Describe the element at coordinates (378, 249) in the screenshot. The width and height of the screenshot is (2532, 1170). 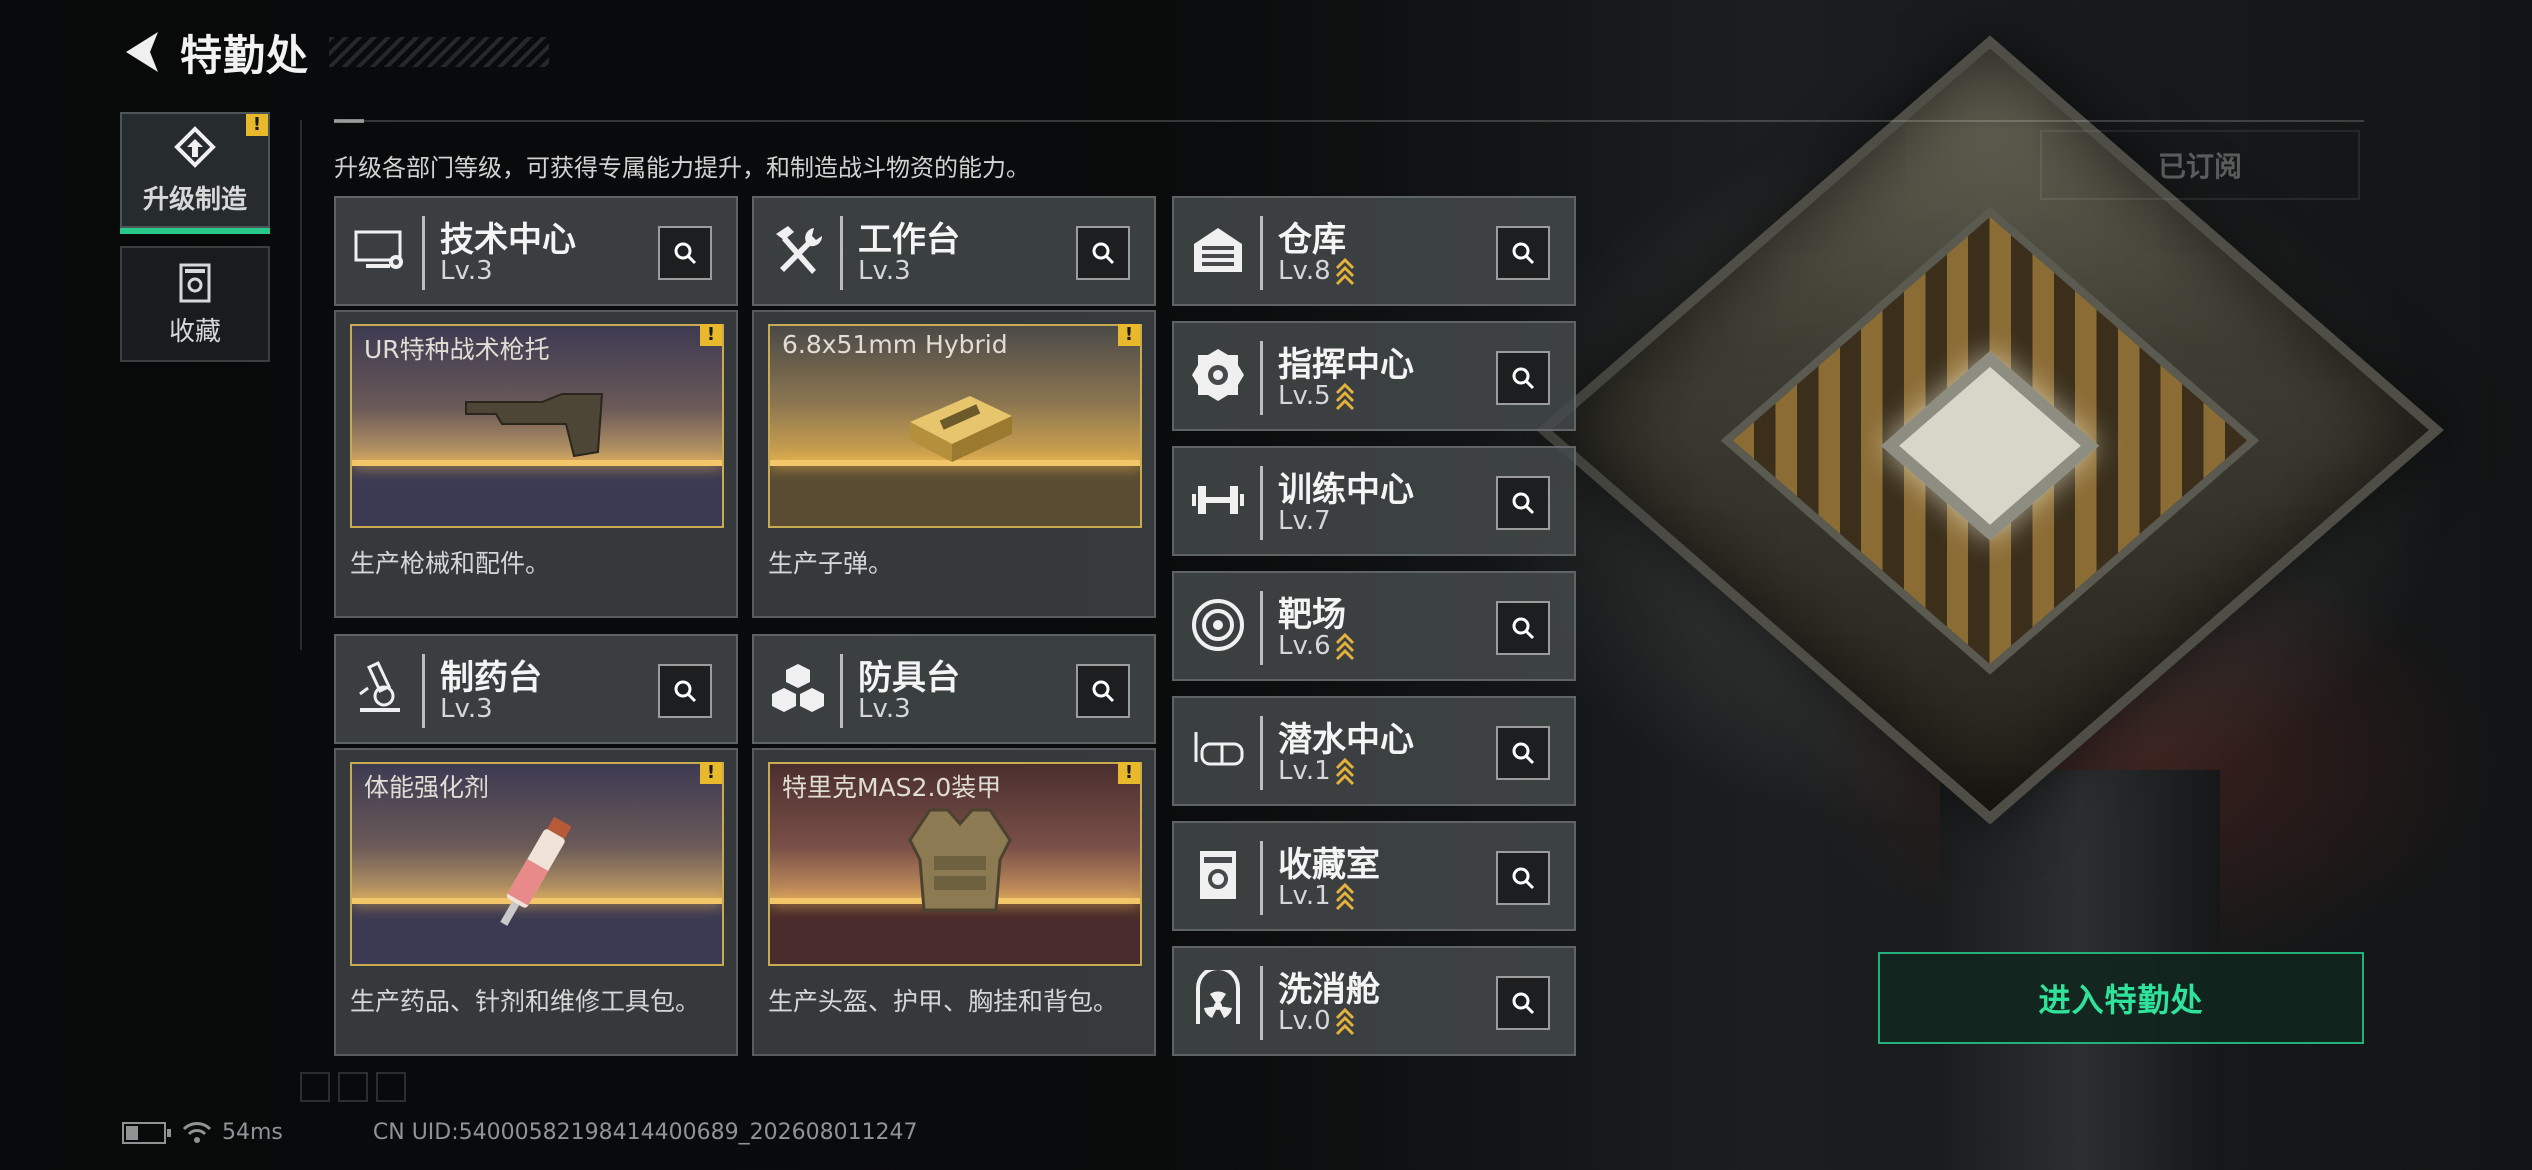
I see `monitor-gear-icon` at that location.